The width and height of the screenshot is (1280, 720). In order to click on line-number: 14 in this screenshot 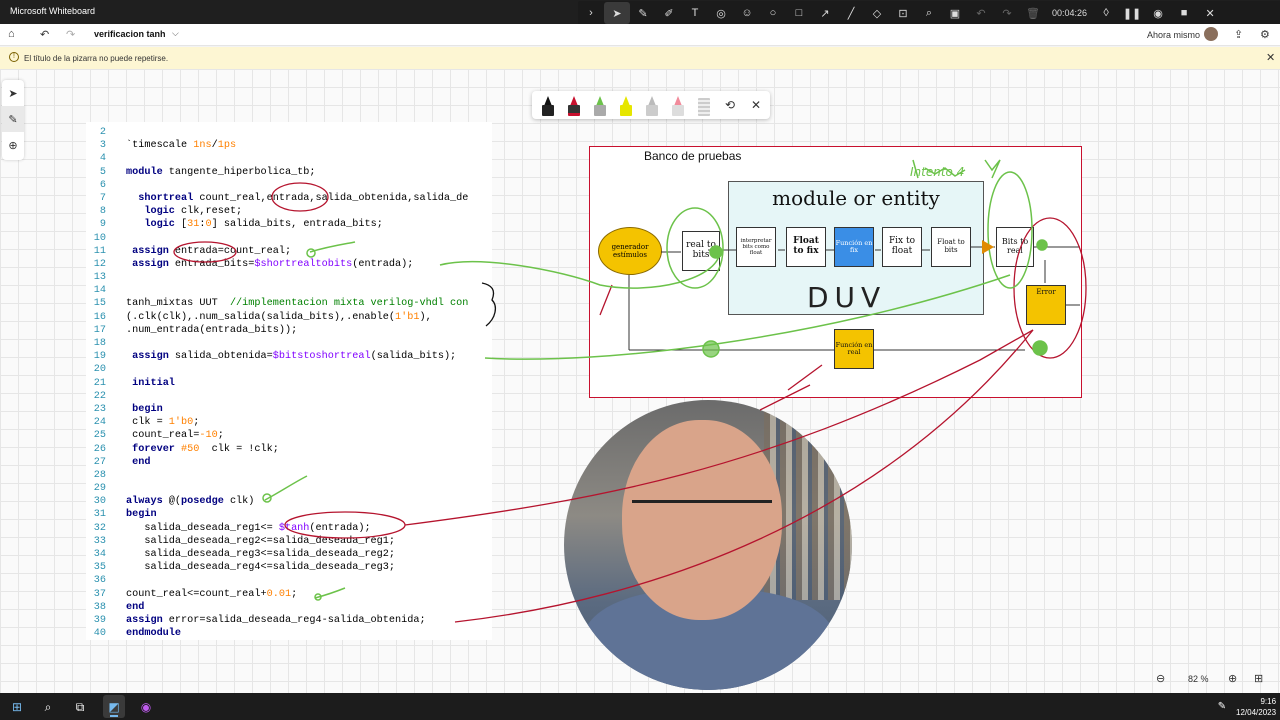, I will do `click(99, 291)`.